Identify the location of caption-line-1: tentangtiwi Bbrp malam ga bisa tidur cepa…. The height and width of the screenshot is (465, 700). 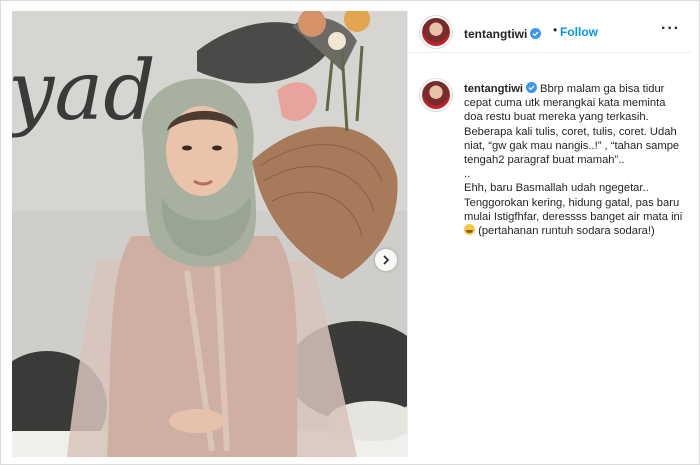
(574, 103).